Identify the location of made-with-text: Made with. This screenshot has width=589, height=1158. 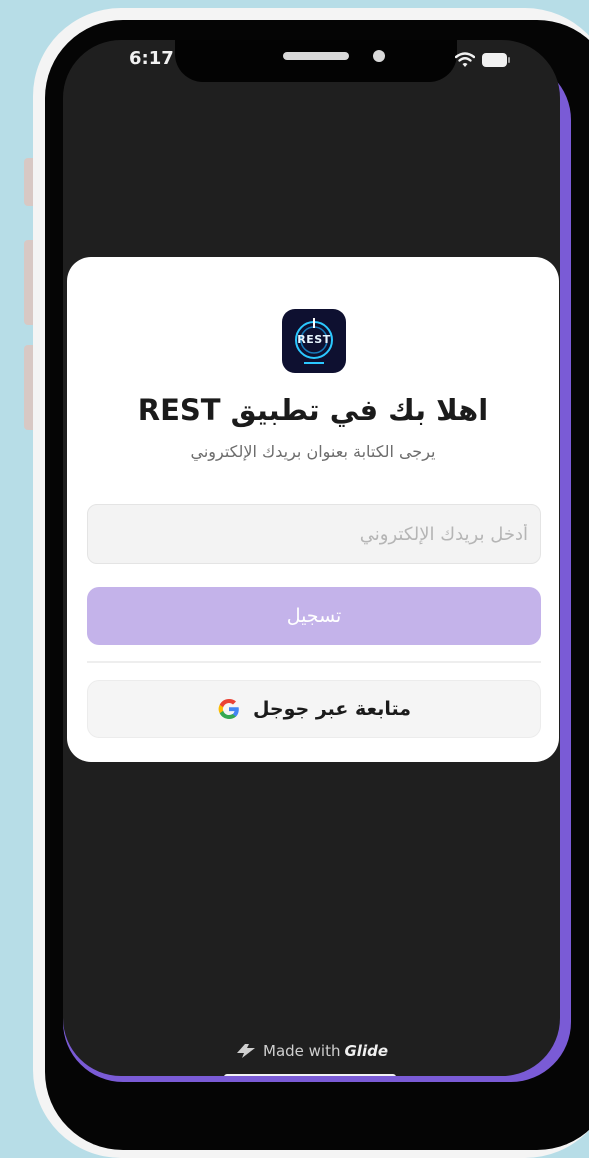
(302, 1051).